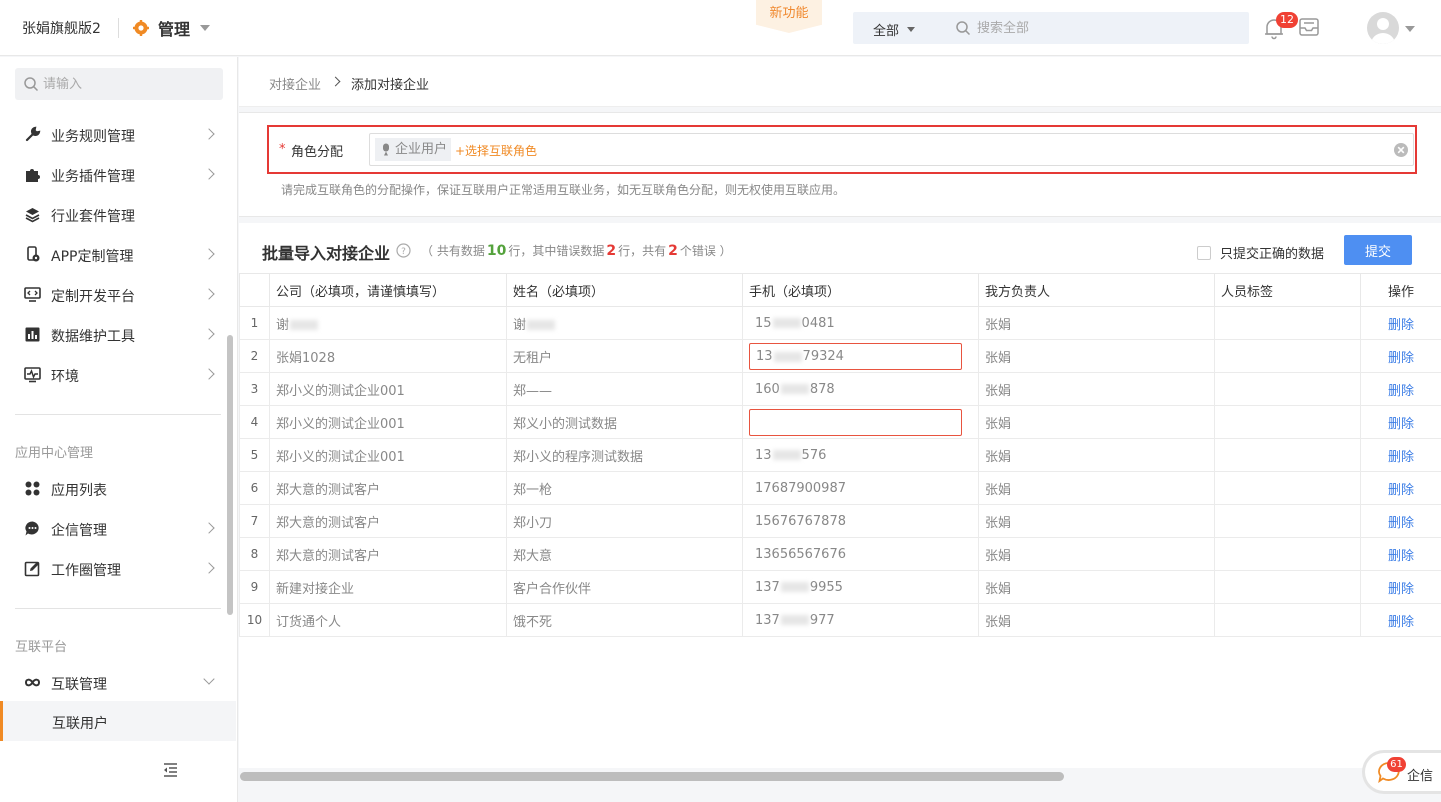 The width and height of the screenshot is (1441, 802). I want to click on cell-phone: 160 878, so click(860, 389).